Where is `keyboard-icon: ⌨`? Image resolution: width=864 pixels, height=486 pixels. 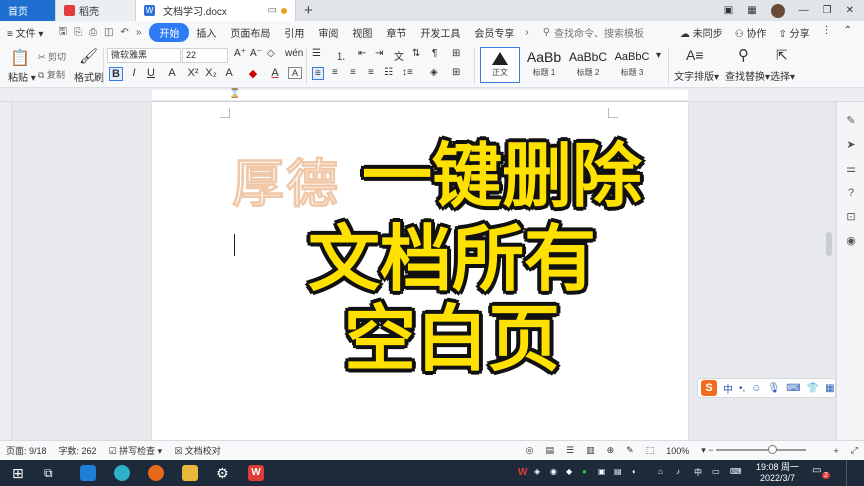 keyboard-icon: ⌨ is located at coordinates (793, 388).